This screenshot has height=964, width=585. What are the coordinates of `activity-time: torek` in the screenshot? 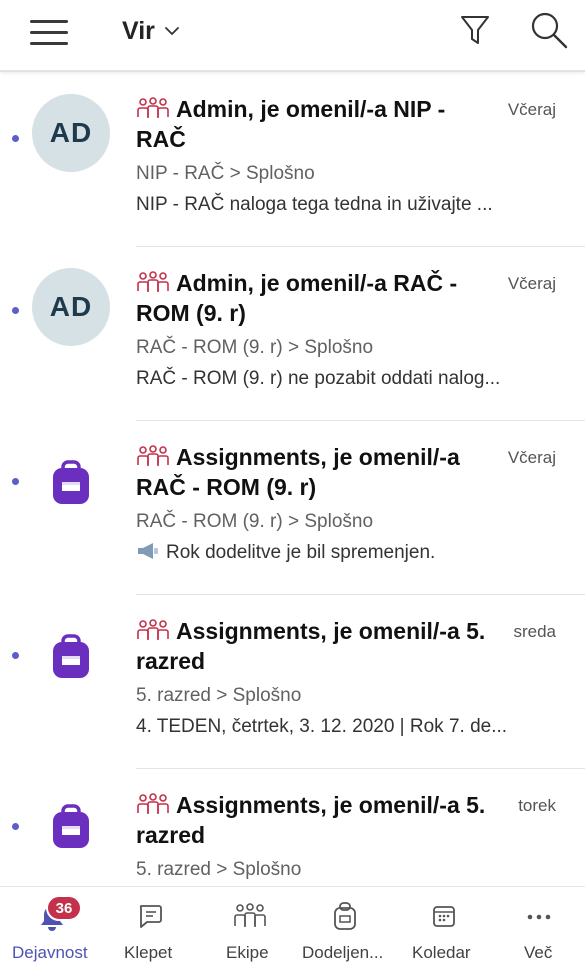 It's located at (537, 805).